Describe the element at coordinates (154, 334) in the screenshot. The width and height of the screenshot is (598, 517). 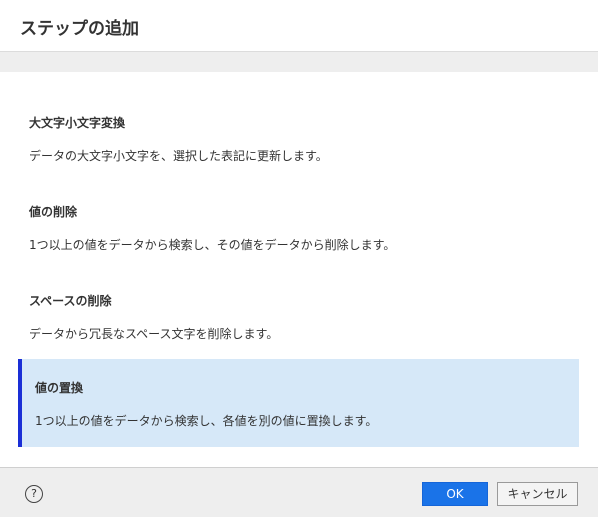
I see `step-description: データから冗長なスペース文字を削除します。` at that location.